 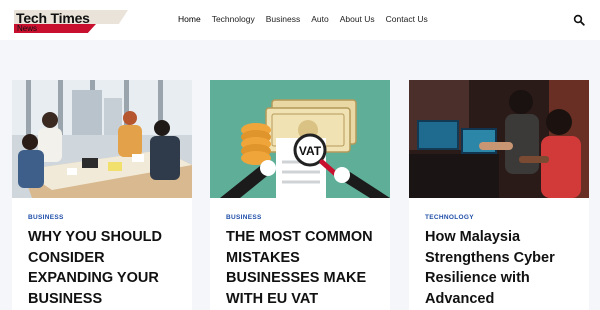 I want to click on nav-item-contact-us: Contact Us, so click(x=407, y=20).